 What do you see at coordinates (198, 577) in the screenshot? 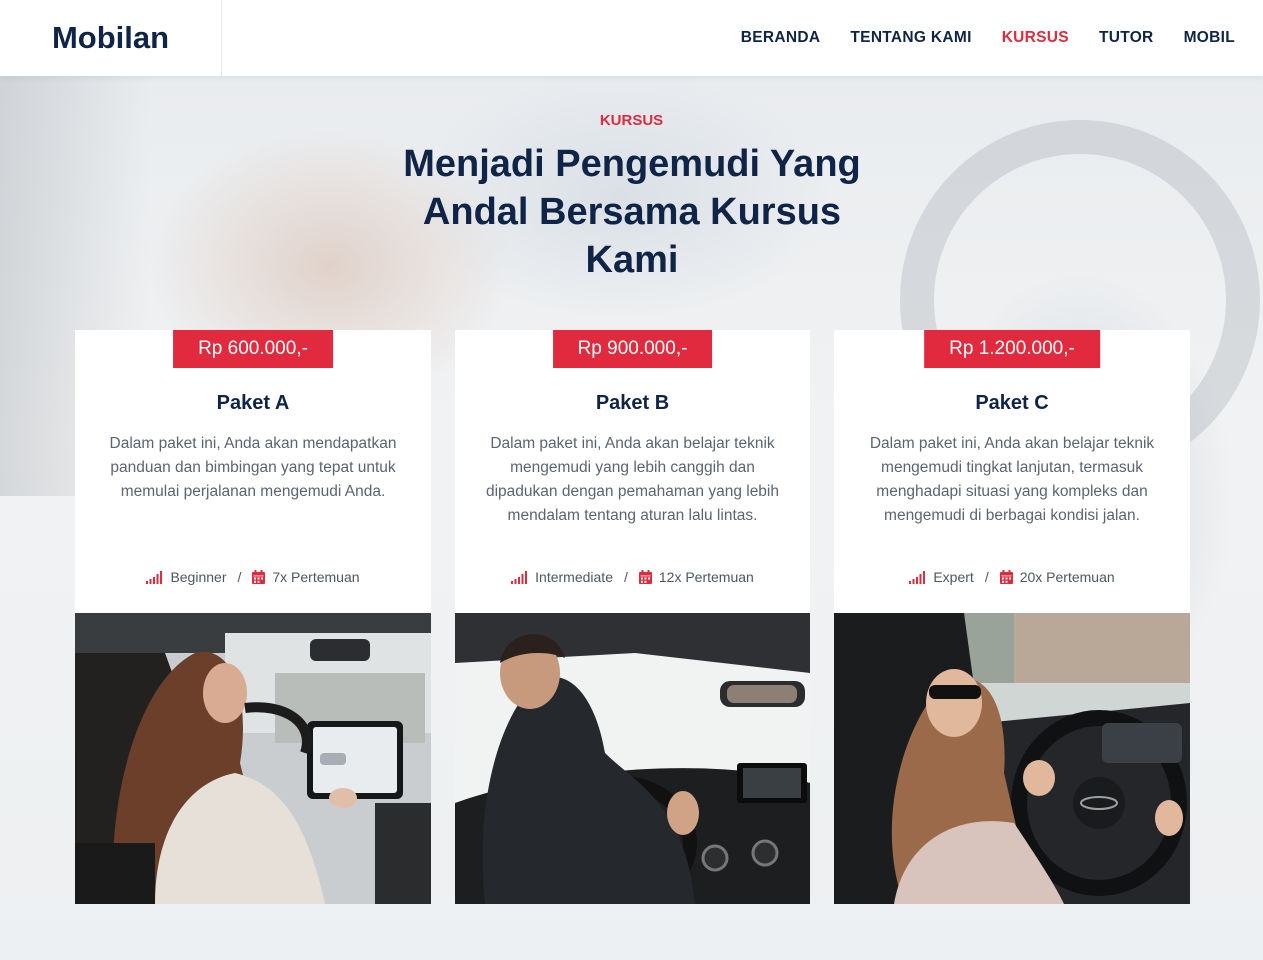
I see `package-level: Beginner` at bounding box center [198, 577].